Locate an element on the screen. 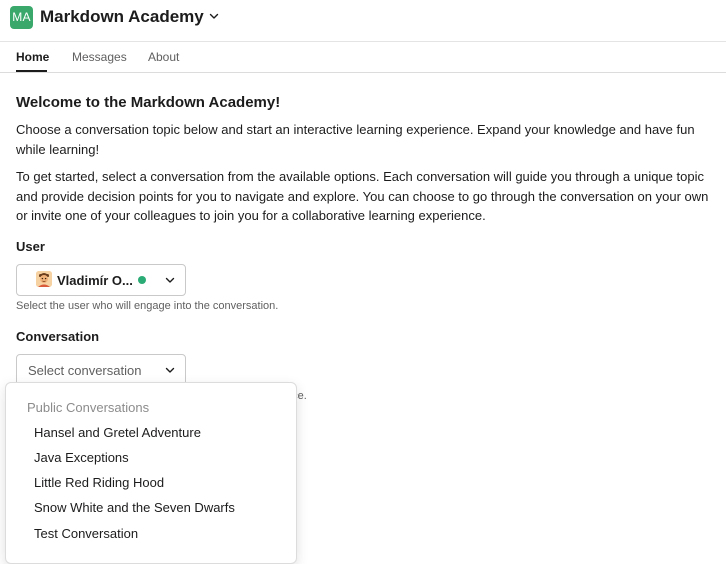  option-group-label: Public Conversations is located at coordinates (88, 407).